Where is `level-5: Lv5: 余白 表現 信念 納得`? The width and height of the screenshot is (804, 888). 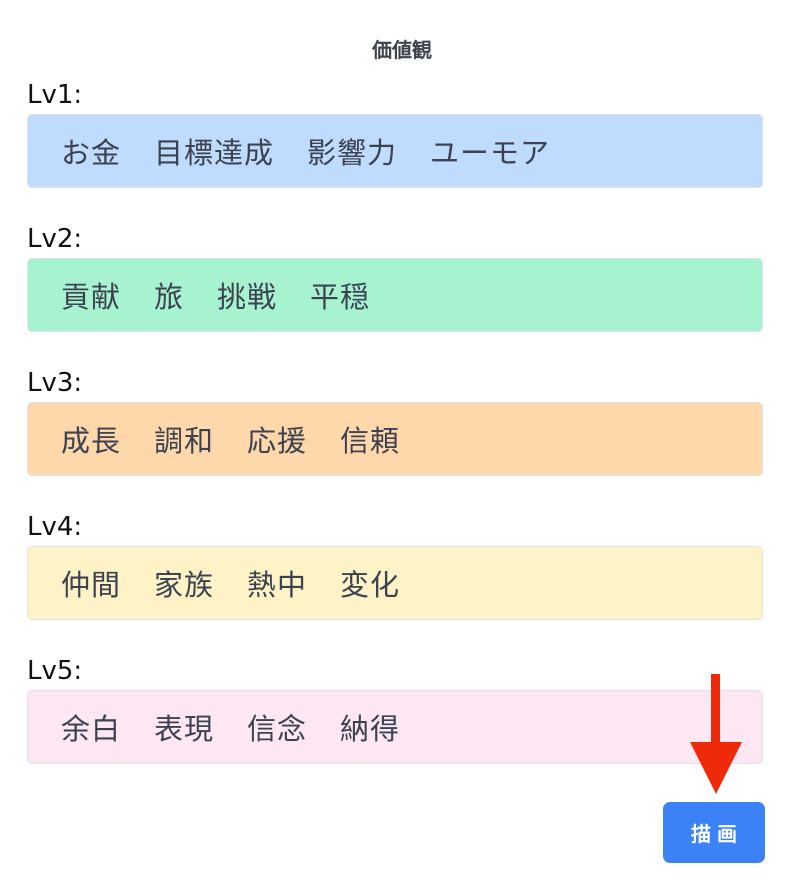 level-5: Lv5: 余白 表現 信念 納得 is located at coordinates (395, 710).